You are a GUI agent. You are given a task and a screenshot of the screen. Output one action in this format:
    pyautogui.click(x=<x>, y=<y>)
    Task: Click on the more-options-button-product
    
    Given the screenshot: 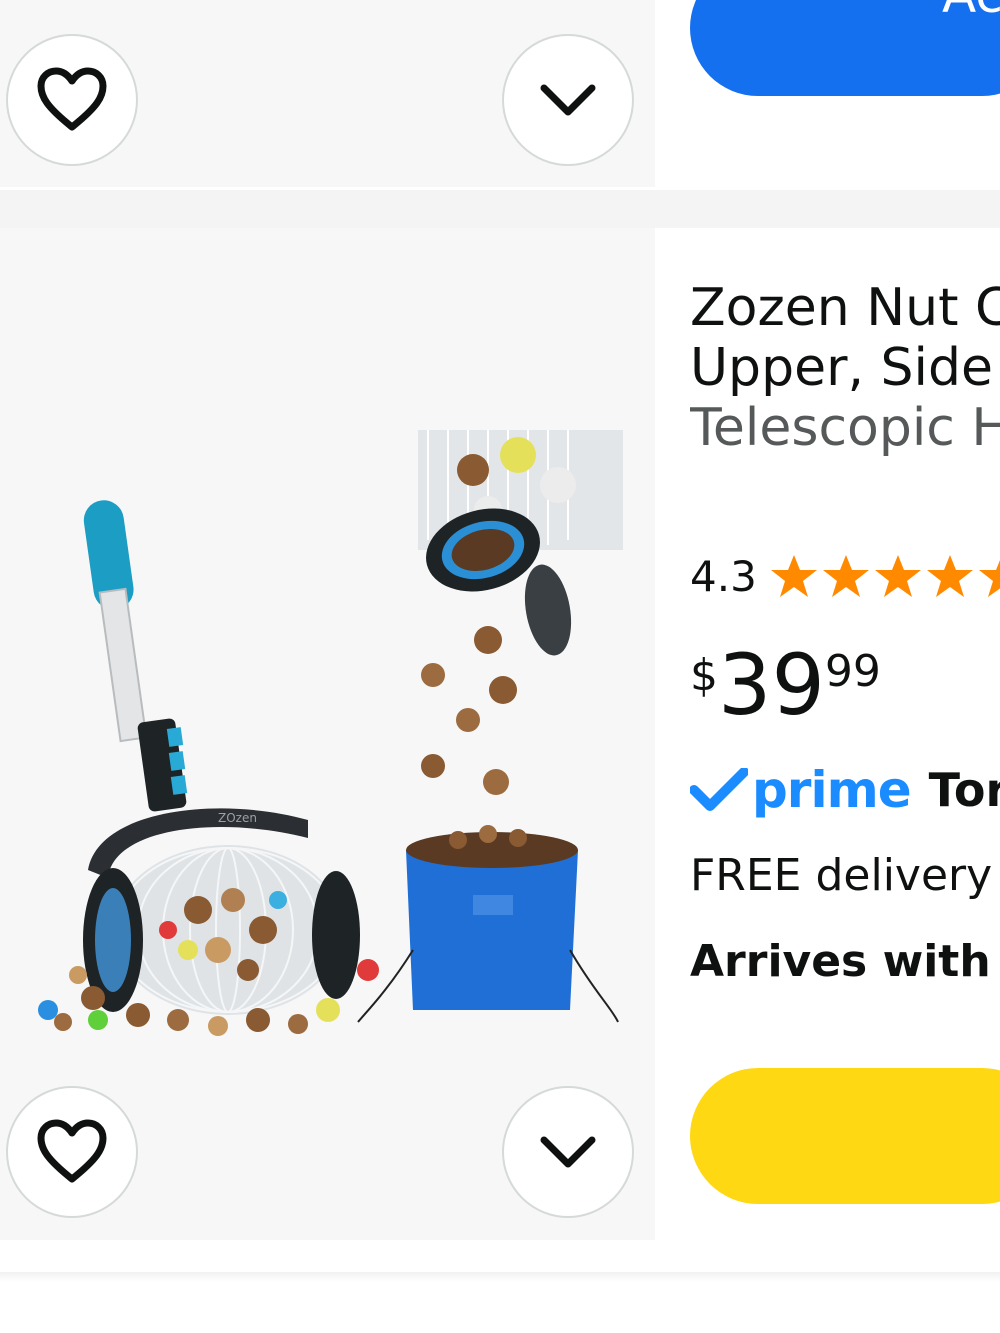 What is the action you would take?
    pyautogui.click(x=568, y=1152)
    